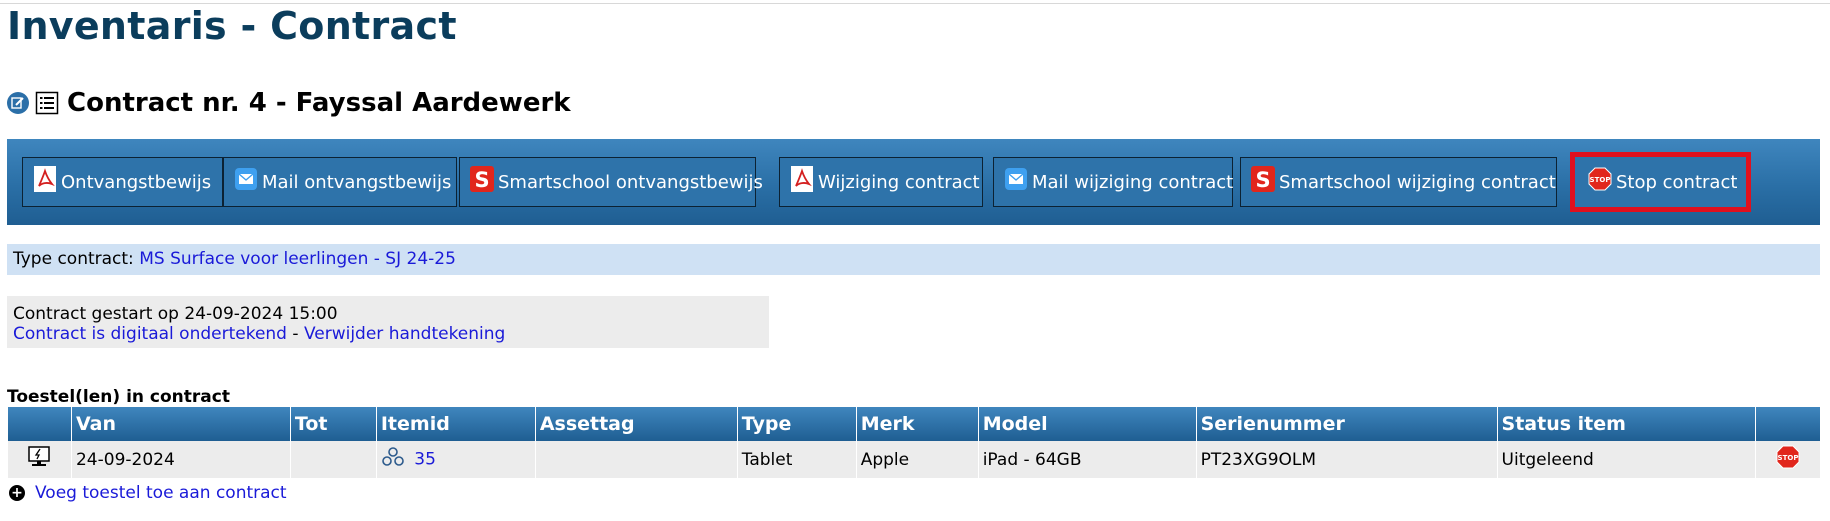 Image resolution: width=1830 pixels, height=521 pixels. I want to click on contract-header: Contract nr. 4 - Fayssal Aardewerk, so click(289, 103).